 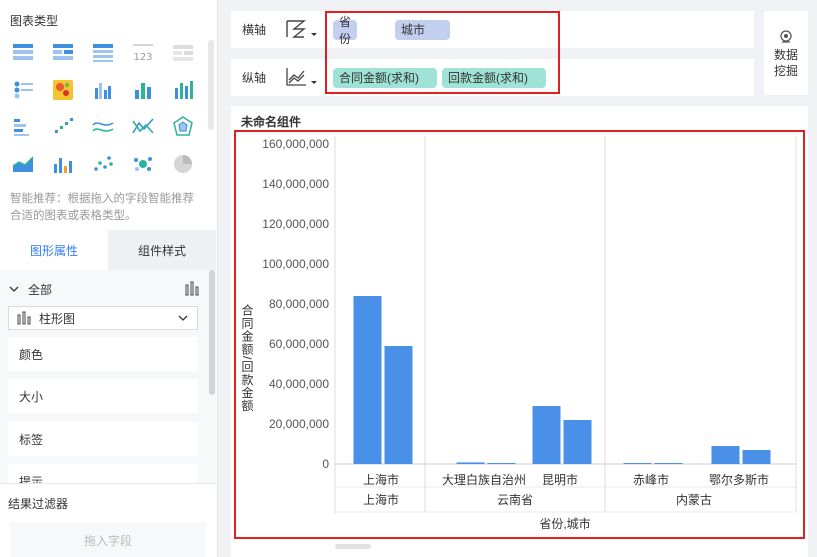 I want to click on stacked-bar-icon, so click(x=23, y=127).